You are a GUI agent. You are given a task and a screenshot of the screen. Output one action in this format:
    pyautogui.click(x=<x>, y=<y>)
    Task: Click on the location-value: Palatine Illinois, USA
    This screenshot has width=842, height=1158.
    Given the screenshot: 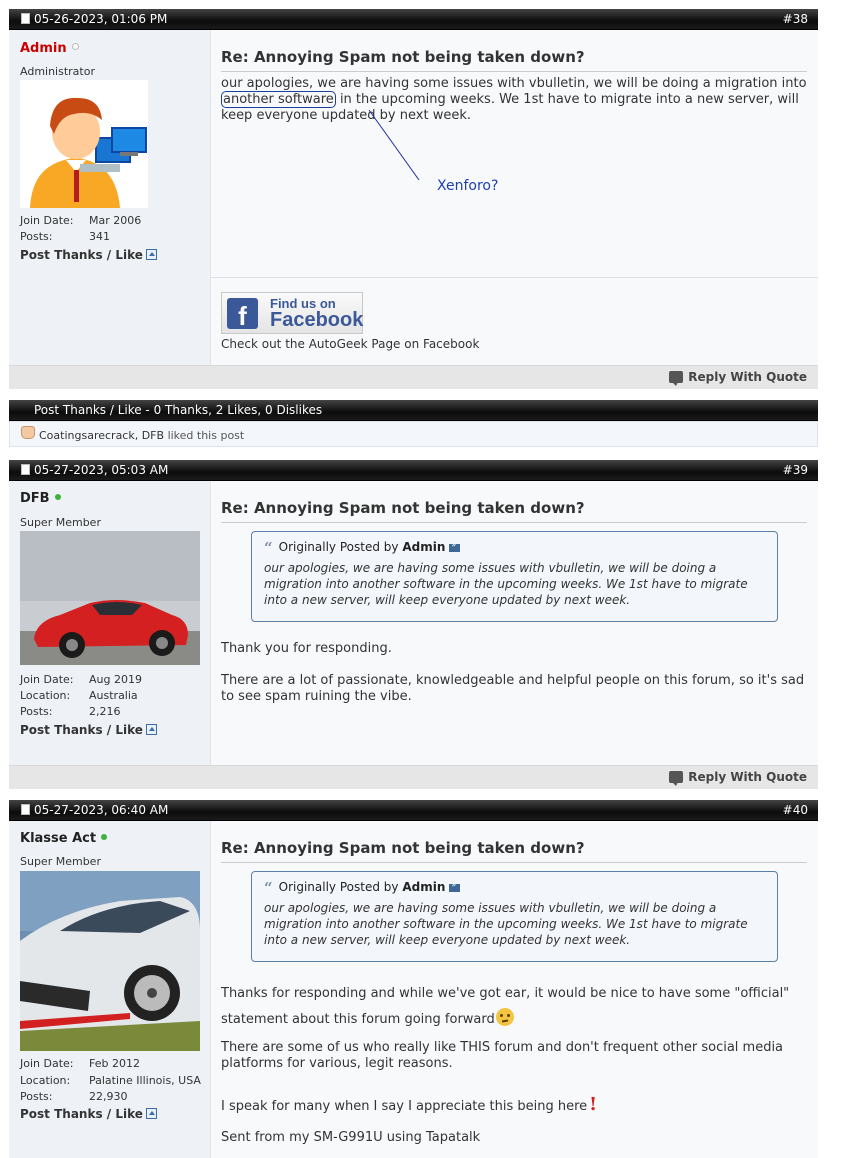 What is the action you would take?
    pyautogui.click(x=145, y=1080)
    